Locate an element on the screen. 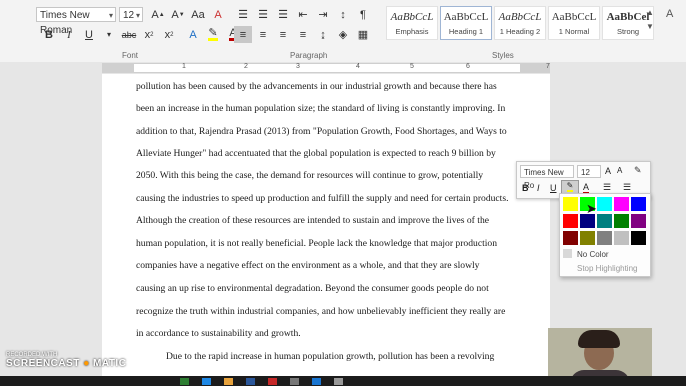 This screenshot has width=686, height=386. no-color-option: No Color is located at coordinates (593, 254).